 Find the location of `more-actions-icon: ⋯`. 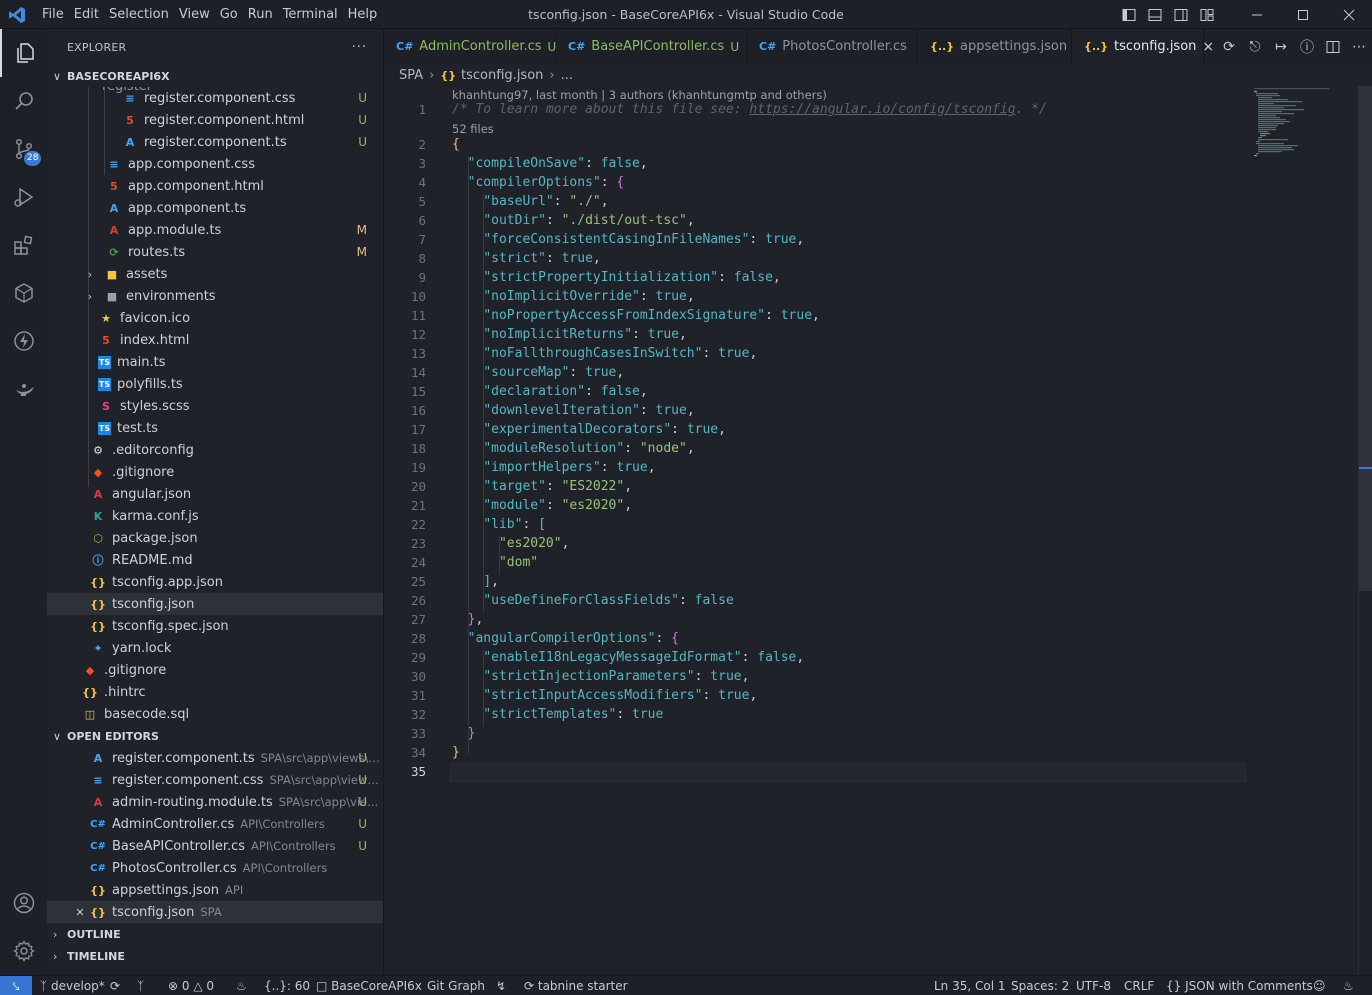

more-actions-icon: ⋯ is located at coordinates (1359, 47).